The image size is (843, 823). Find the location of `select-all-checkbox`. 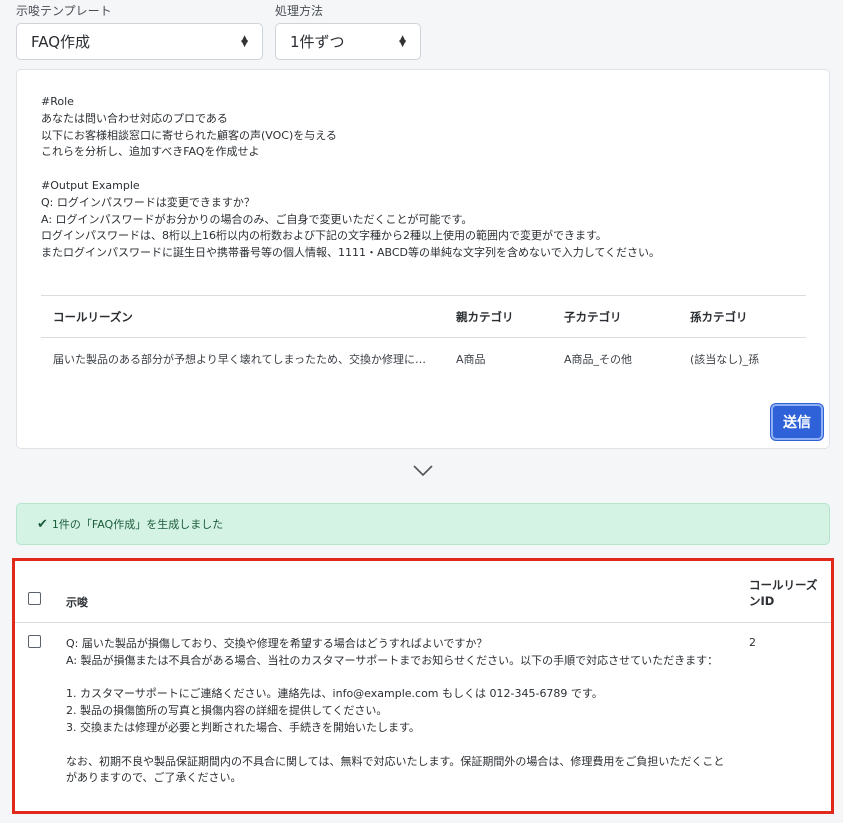

select-all-checkbox is located at coordinates (34, 598).